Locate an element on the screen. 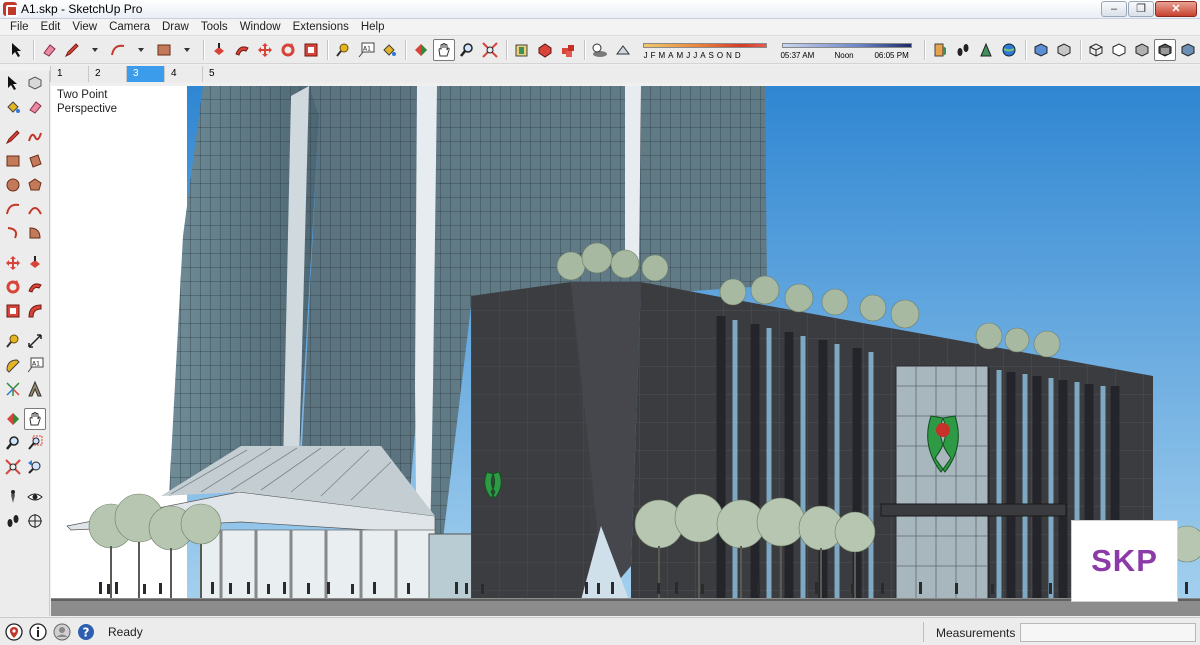 The height and width of the screenshot is (645, 1200). account-status is located at coordinates (62, 632).